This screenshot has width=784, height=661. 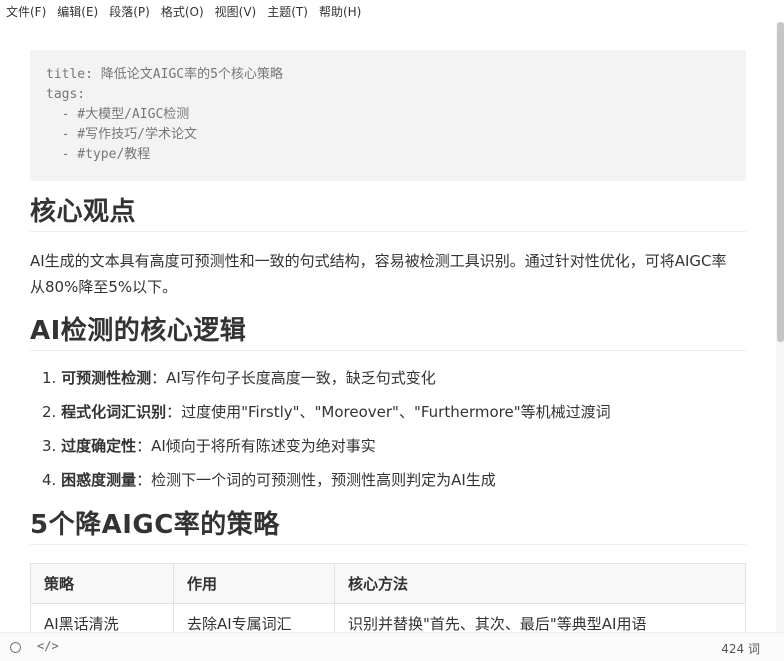 What do you see at coordinates (540, 617) in the screenshot?
I see `table-cell: 识别并替换"首先、其次、最后"等典型AI用语` at bounding box center [540, 617].